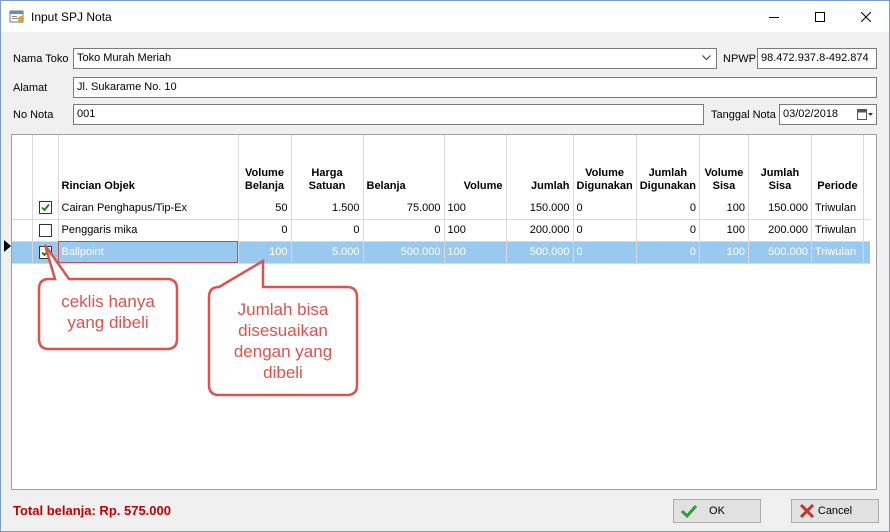 This screenshot has height=532, width=890. Describe the element at coordinates (865, 114) in the screenshot. I see `calendar-icon` at that location.